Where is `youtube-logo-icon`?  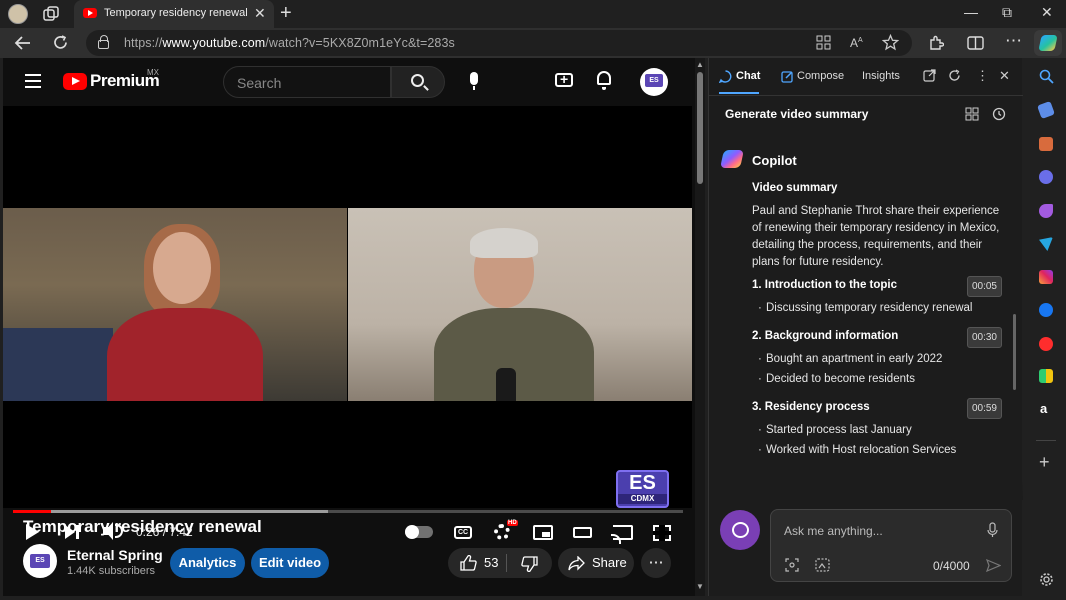 youtube-logo-icon is located at coordinates (75, 81).